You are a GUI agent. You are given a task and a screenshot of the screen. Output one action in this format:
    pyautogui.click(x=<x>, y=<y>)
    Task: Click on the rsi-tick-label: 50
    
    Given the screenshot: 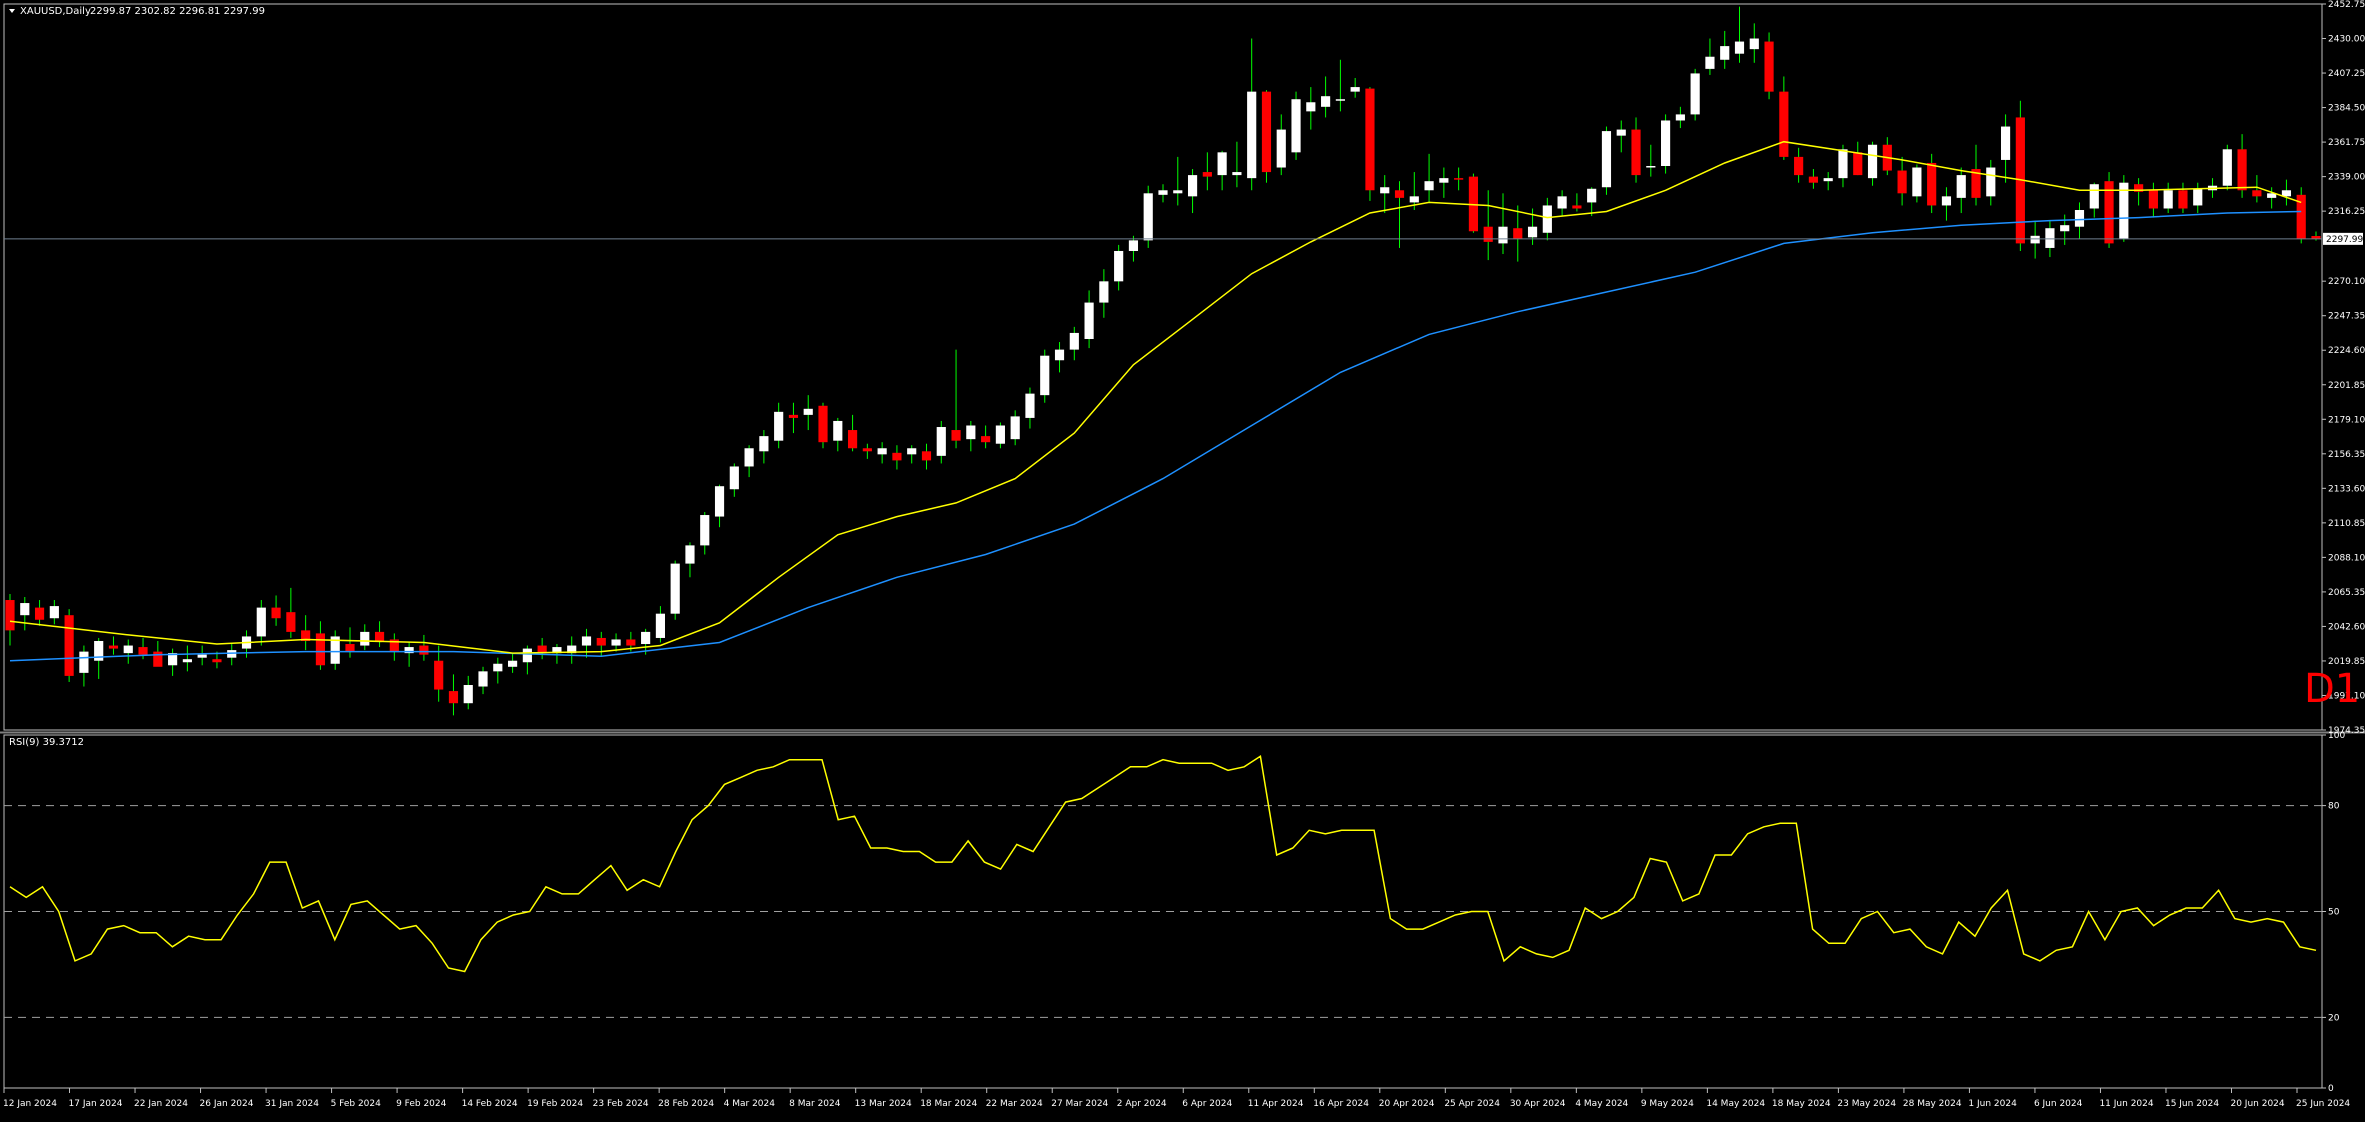 What is the action you would take?
    pyautogui.click(x=2334, y=913)
    